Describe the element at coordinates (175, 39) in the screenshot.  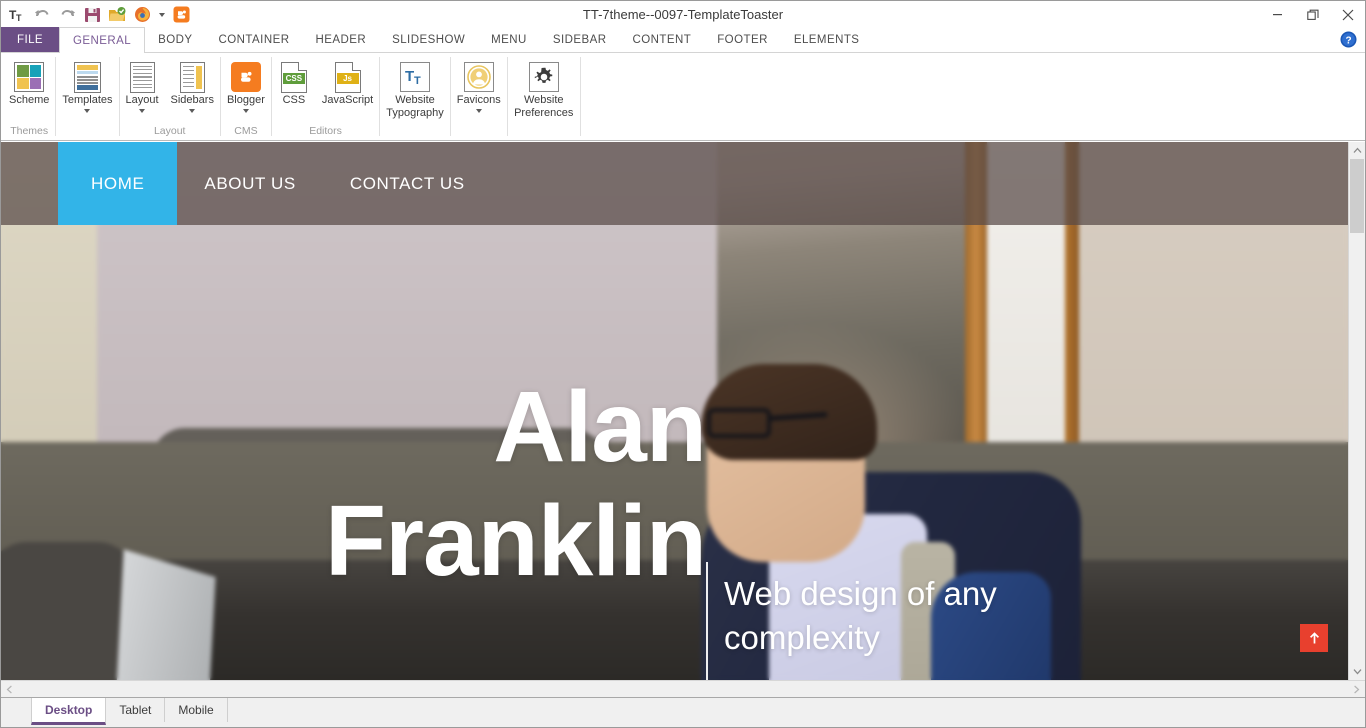
I see `ribbon-tab-body: BODY` at that location.